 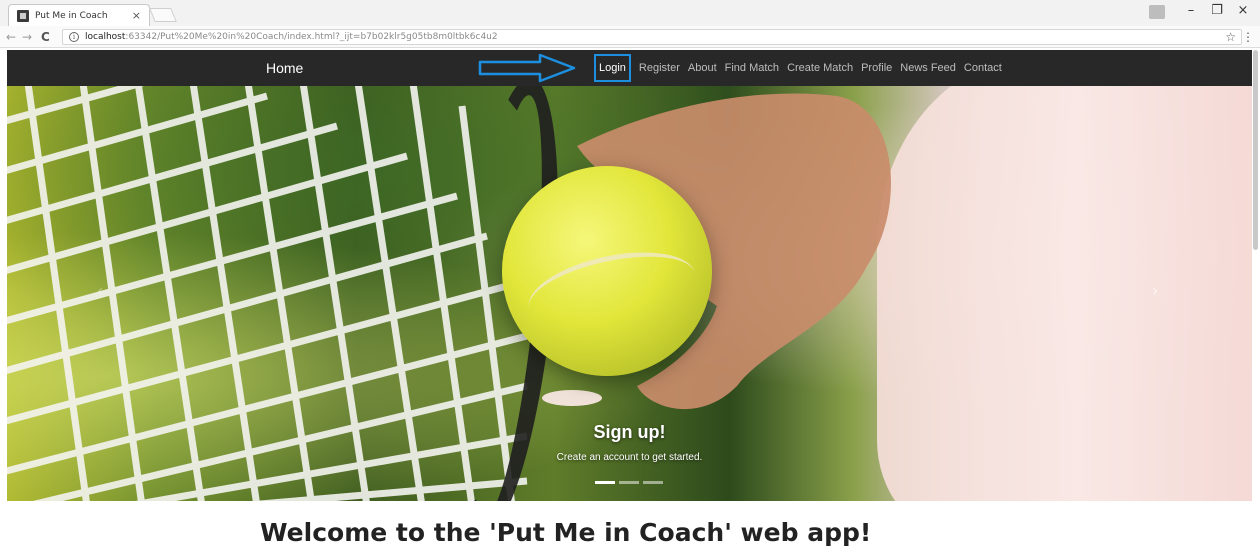 What do you see at coordinates (27, 37) in the screenshot?
I see `forward-button: →` at bounding box center [27, 37].